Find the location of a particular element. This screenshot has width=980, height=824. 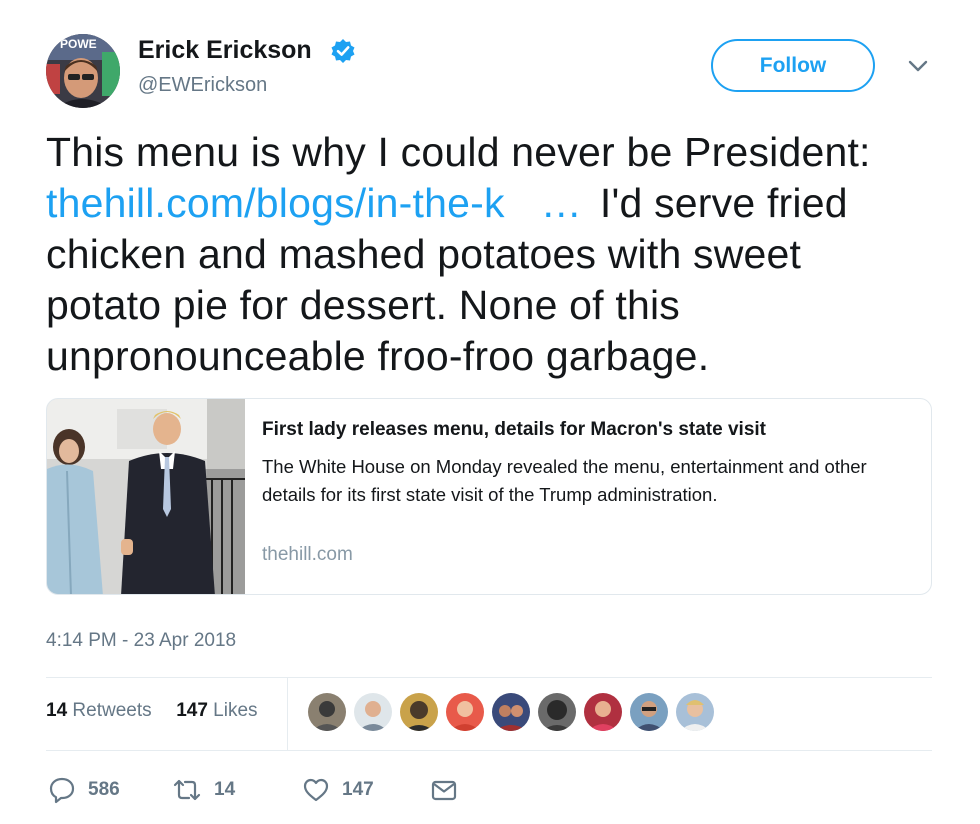

verified-badge-icon is located at coordinates (343, 51).